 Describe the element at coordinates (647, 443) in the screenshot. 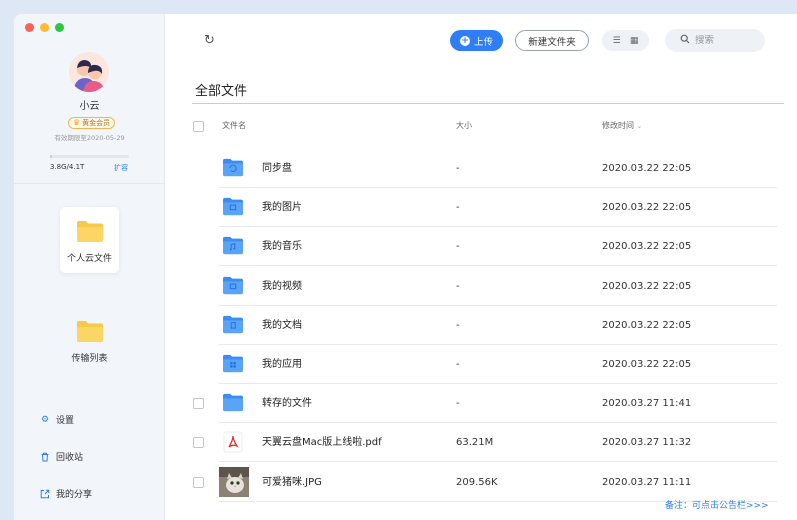

I see `file-modified-date: 2020.03.27 11:32` at that location.